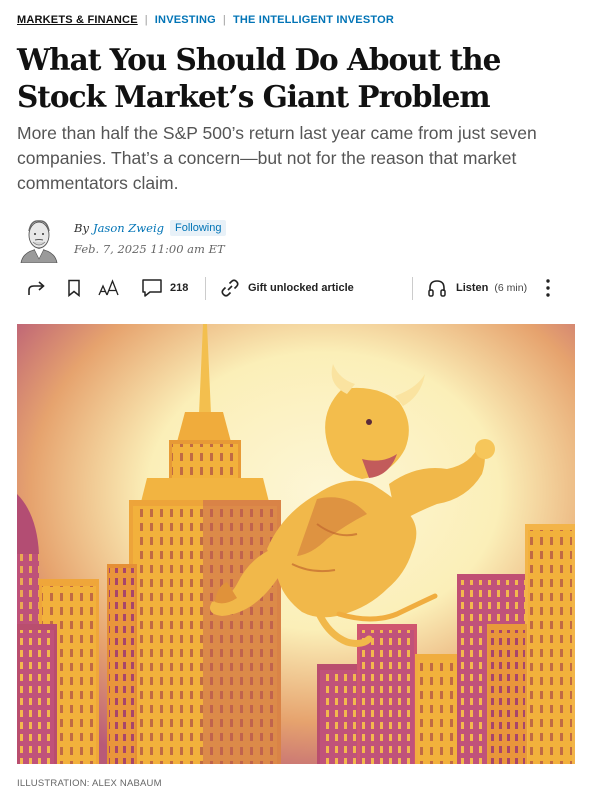 Image resolution: width=589 pixels, height=798 pixels. Describe the element at coordinates (152, 288) in the screenshot. I see `comment-icon` at that location.